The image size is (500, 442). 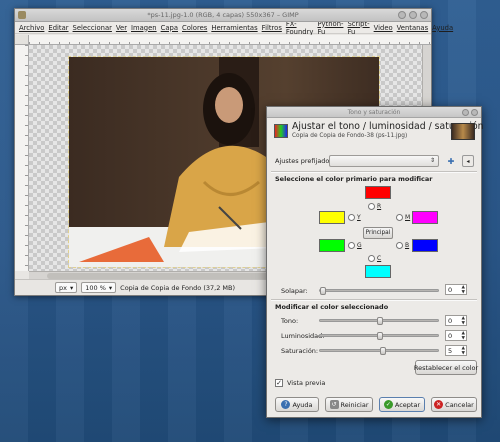 What do you see at coordinates (378, 192) in the screenshot?
I see `swatch-red` at bounding box center [378, 192].